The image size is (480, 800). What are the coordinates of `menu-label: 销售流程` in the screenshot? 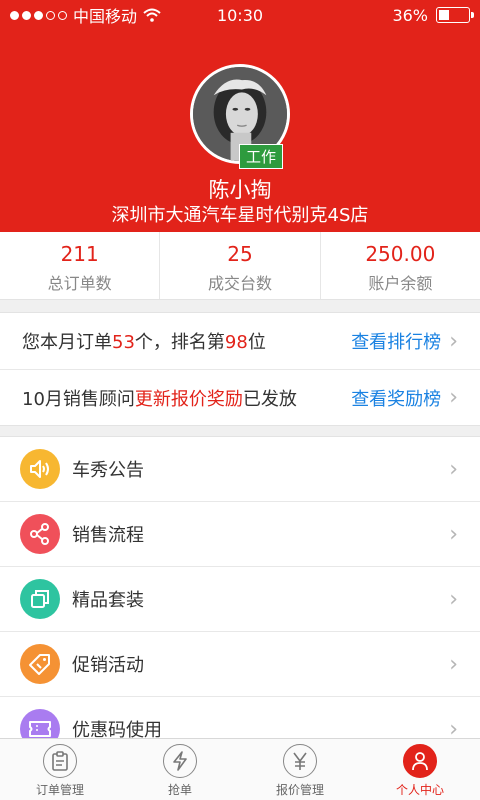 It's located at (108, 535).